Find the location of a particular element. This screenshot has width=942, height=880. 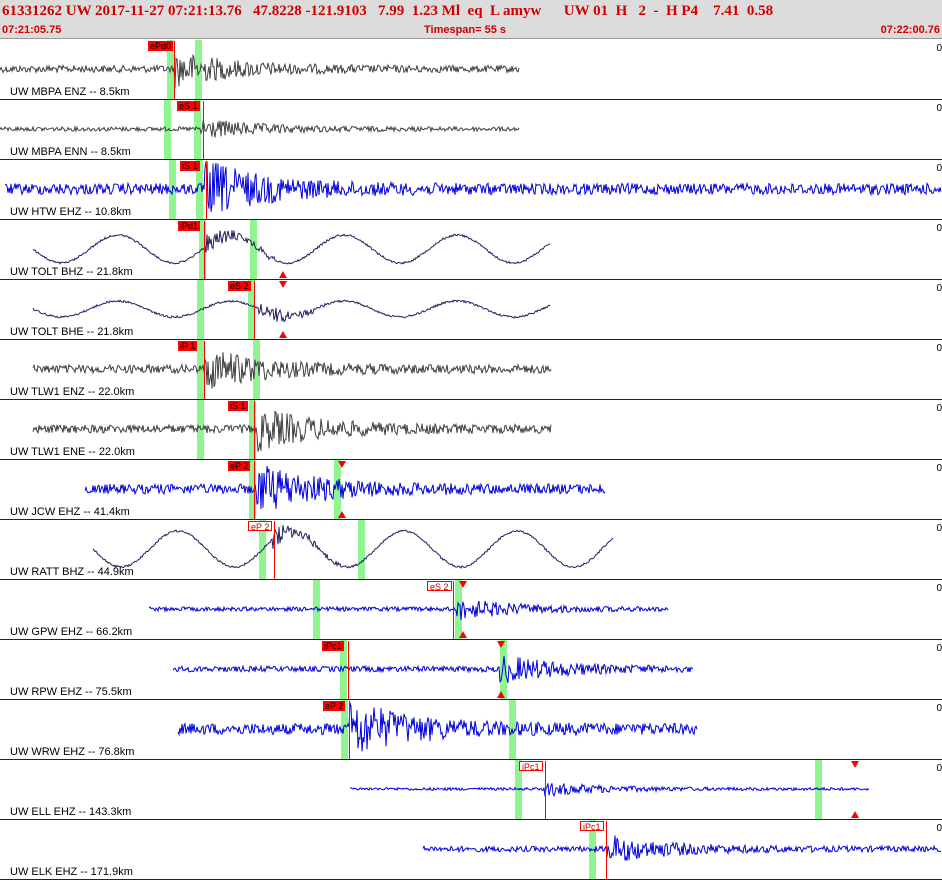

channel-label: UW ELK EHZ -- 171.9km is located at coordinates (71, 872).